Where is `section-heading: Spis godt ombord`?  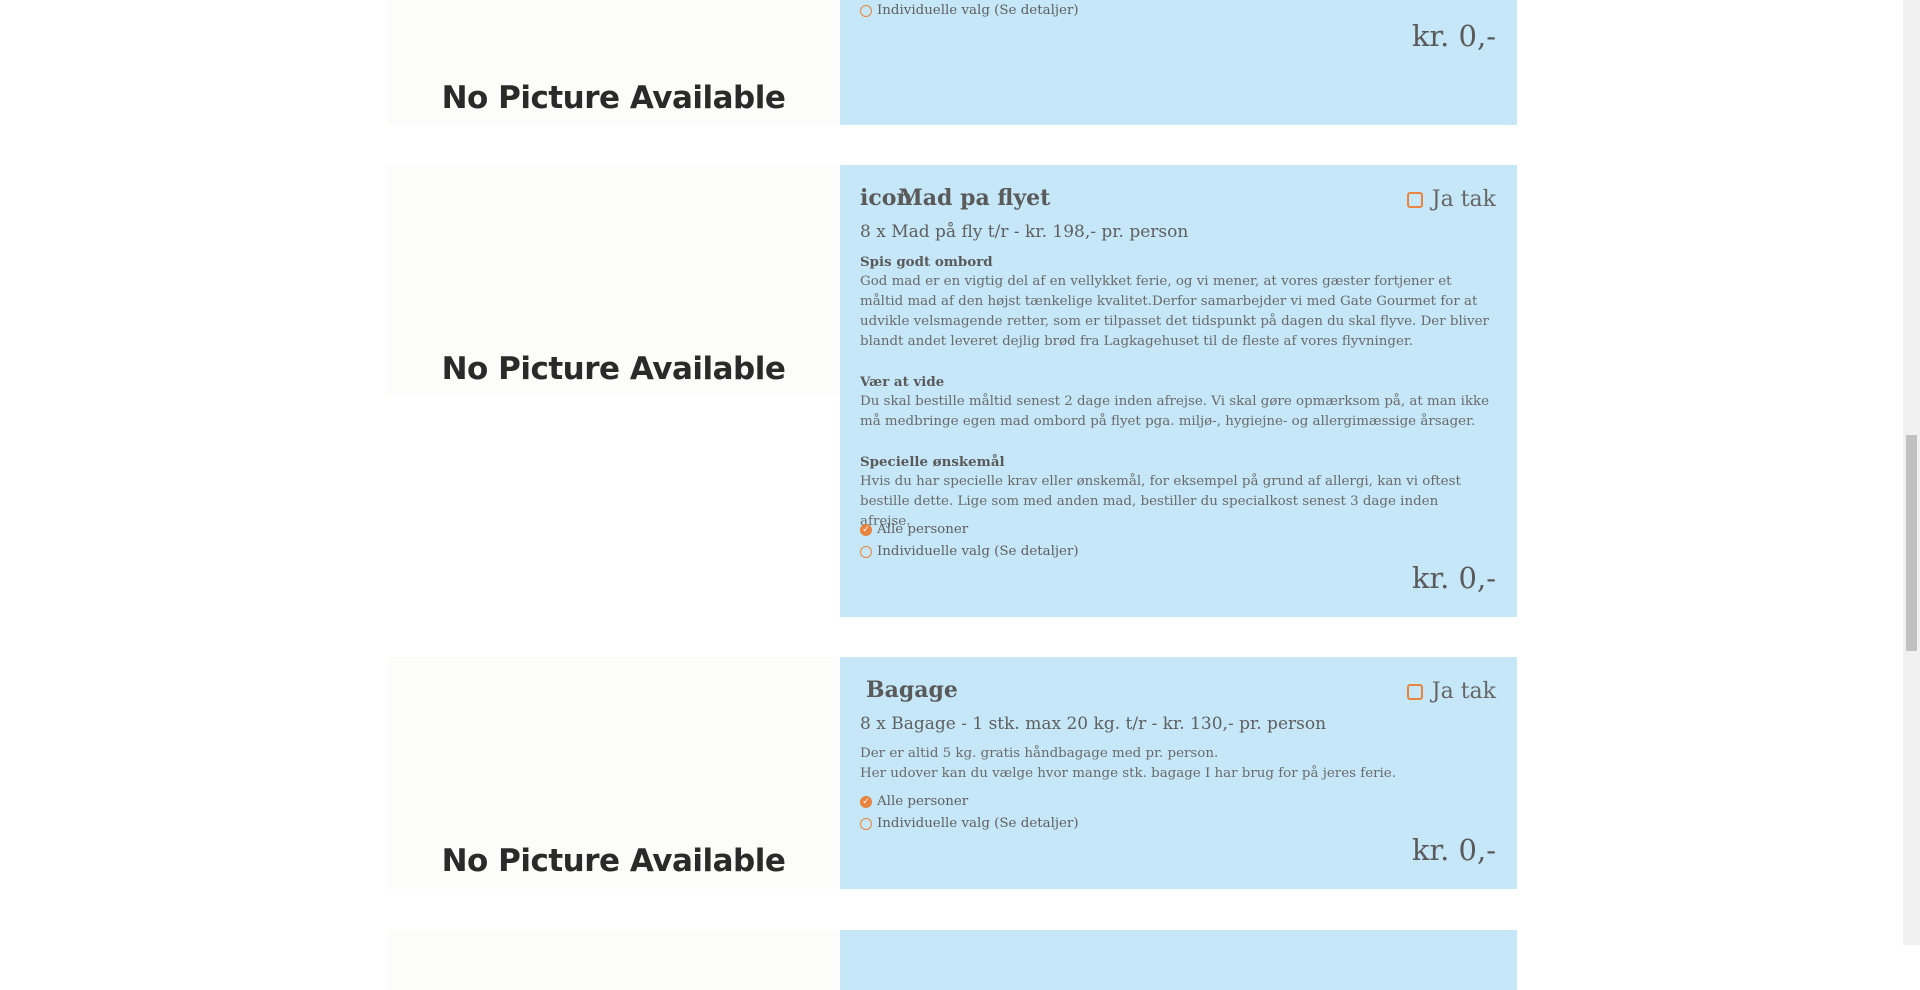 section-heading: Spis godt ombord is located at coordinates (926, 262).